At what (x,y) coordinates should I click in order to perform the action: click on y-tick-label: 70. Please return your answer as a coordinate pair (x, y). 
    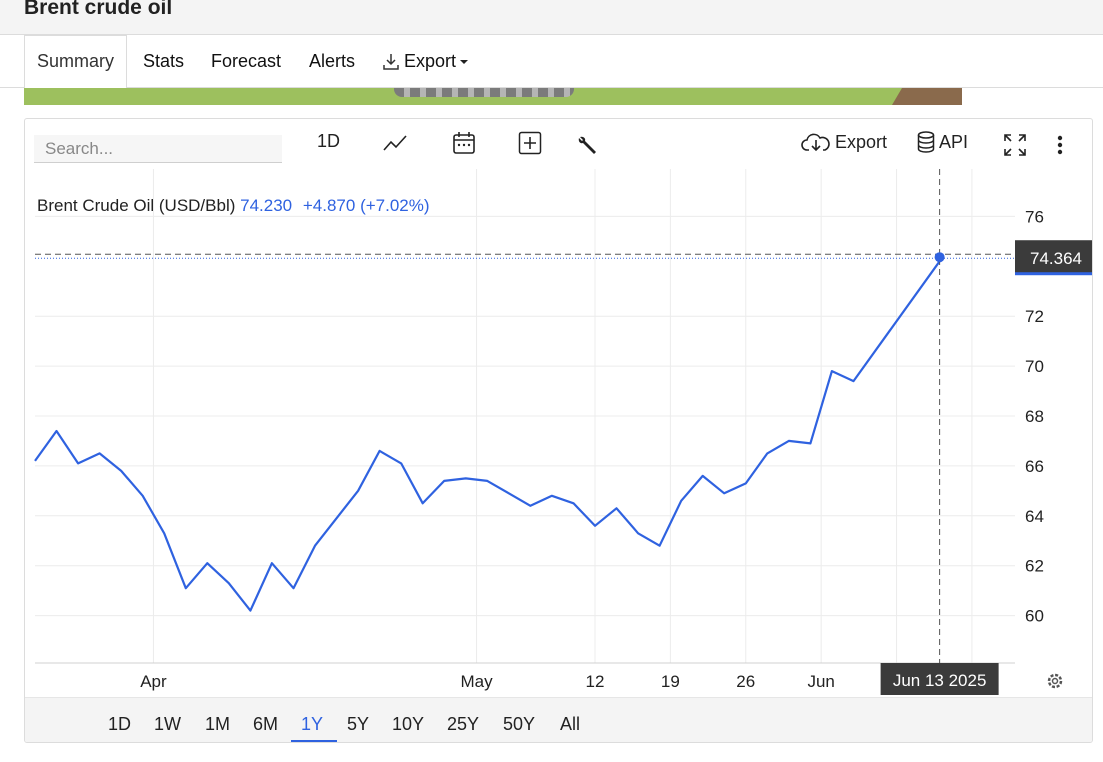
    Looking at the image, I should click on (1034, 366).